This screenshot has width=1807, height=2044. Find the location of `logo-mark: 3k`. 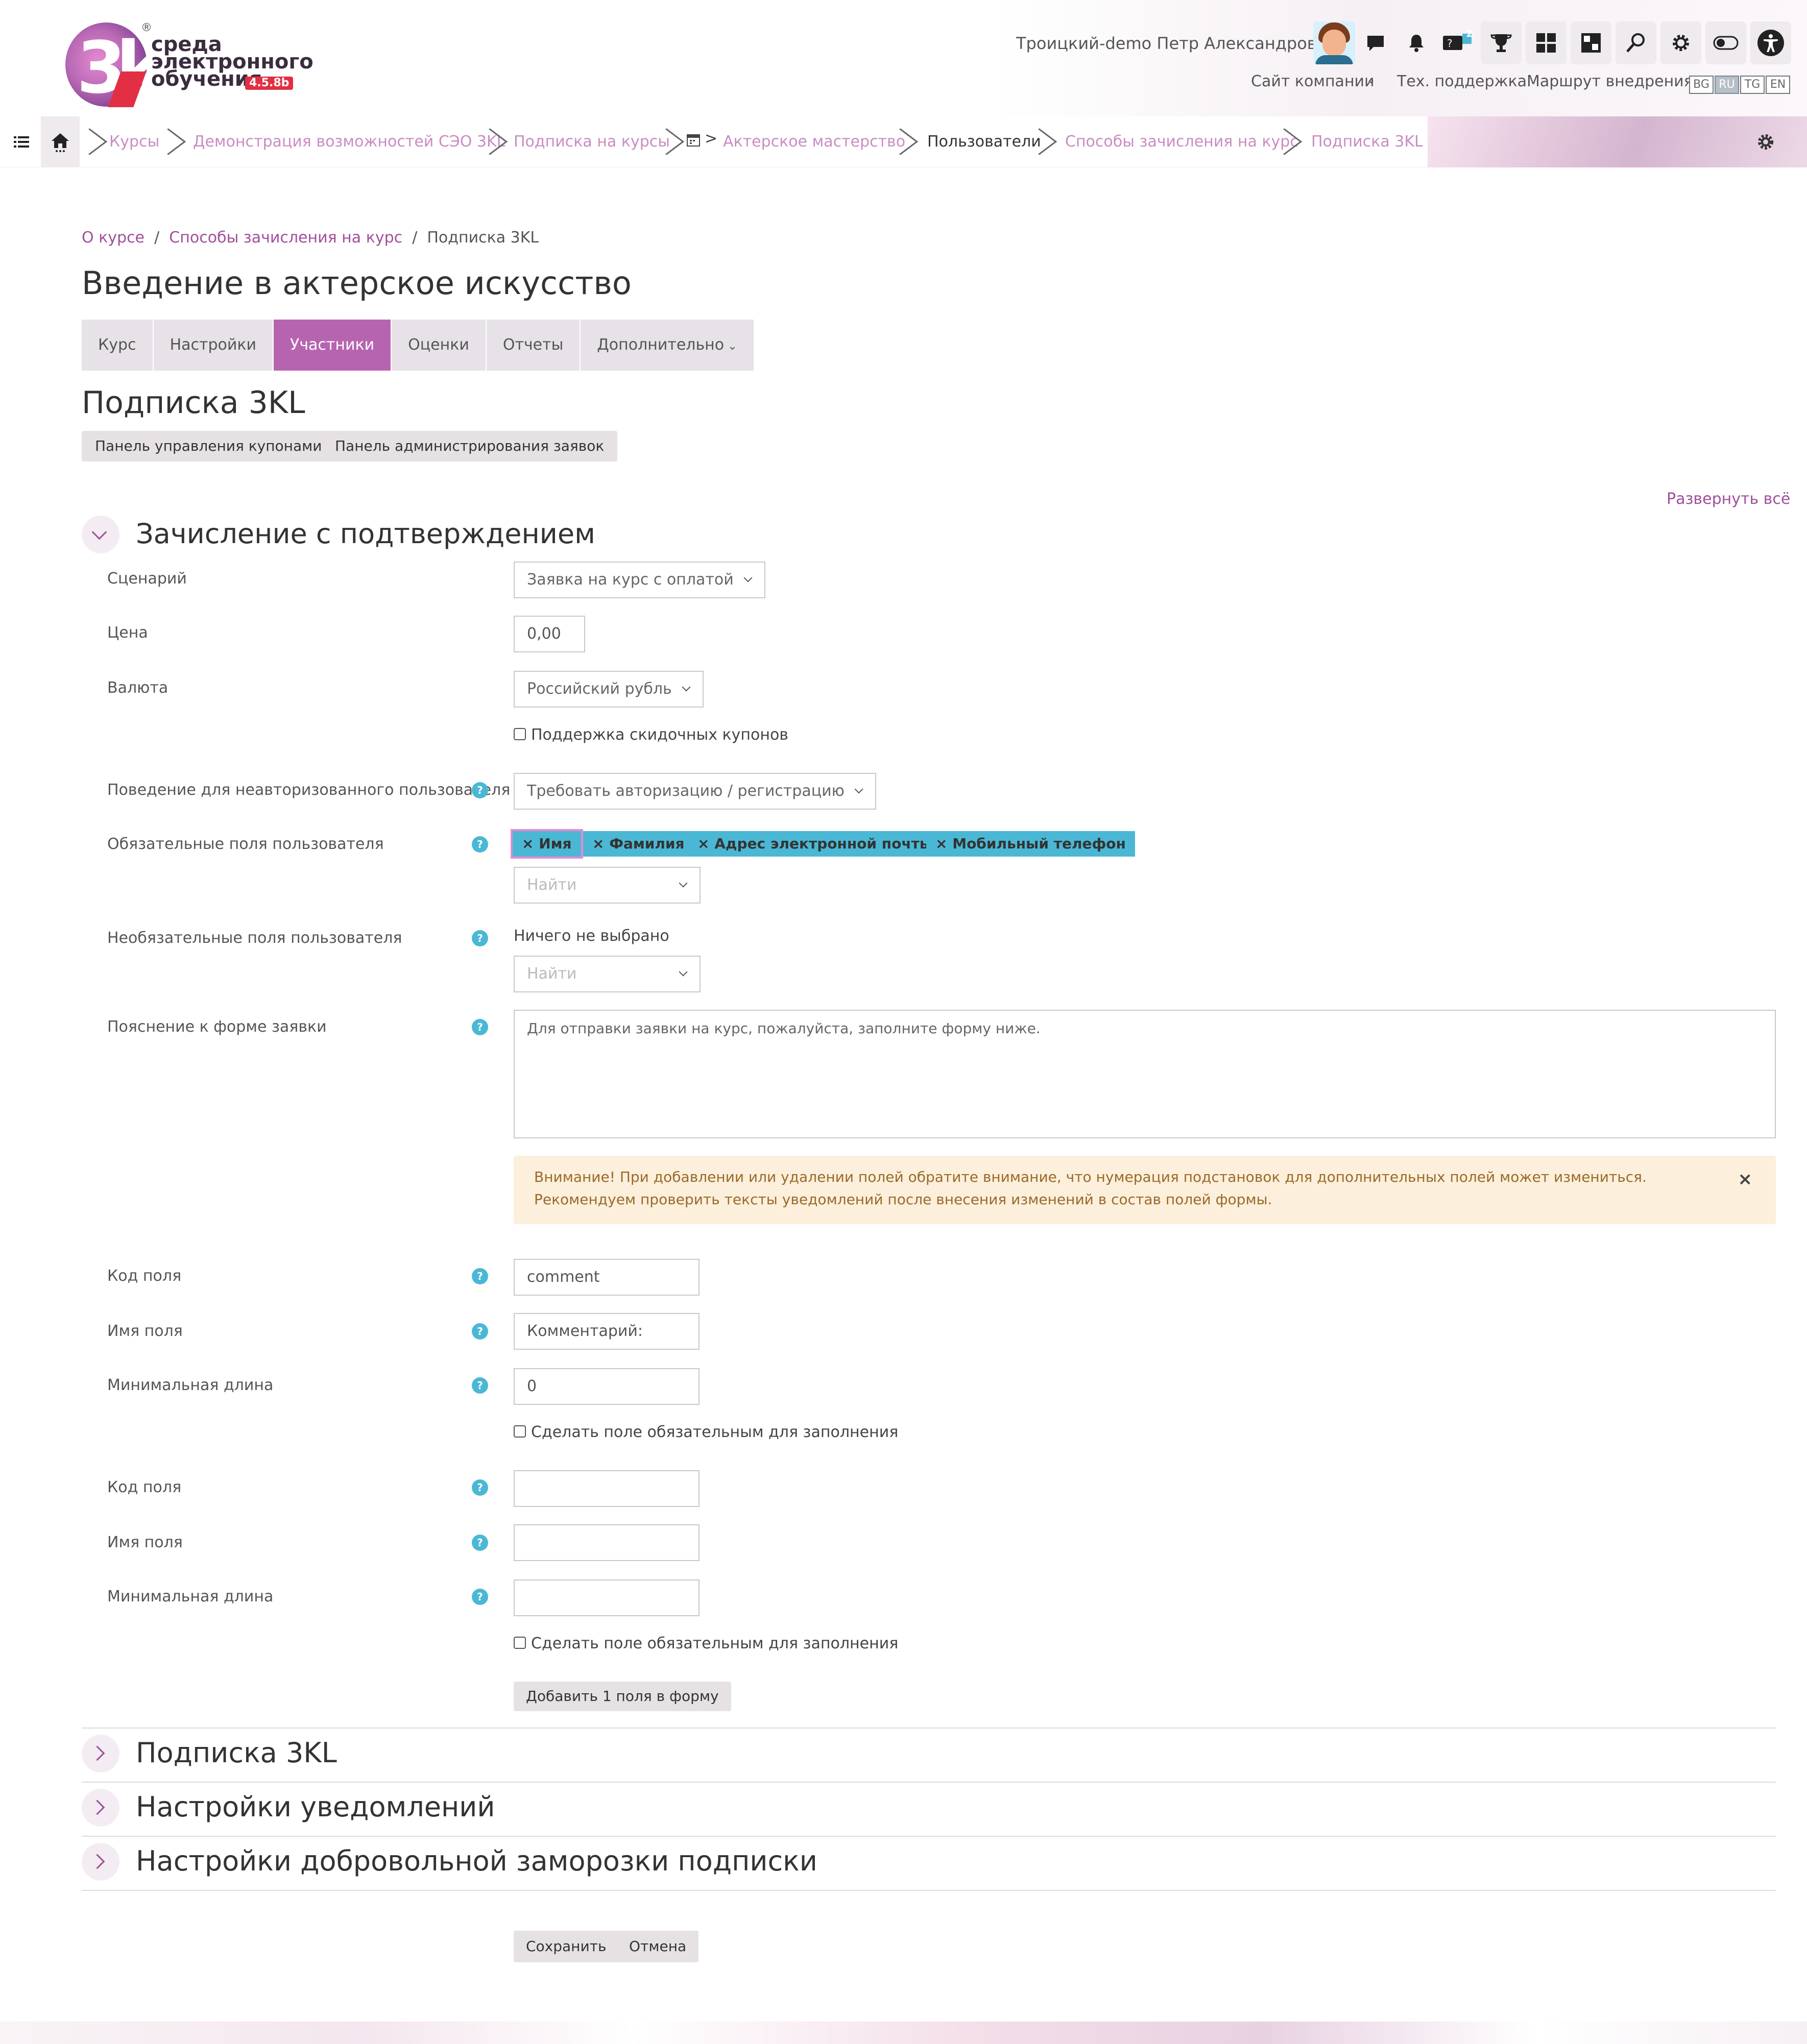

logo-mark: 3k is located at coordinates (114, 66).